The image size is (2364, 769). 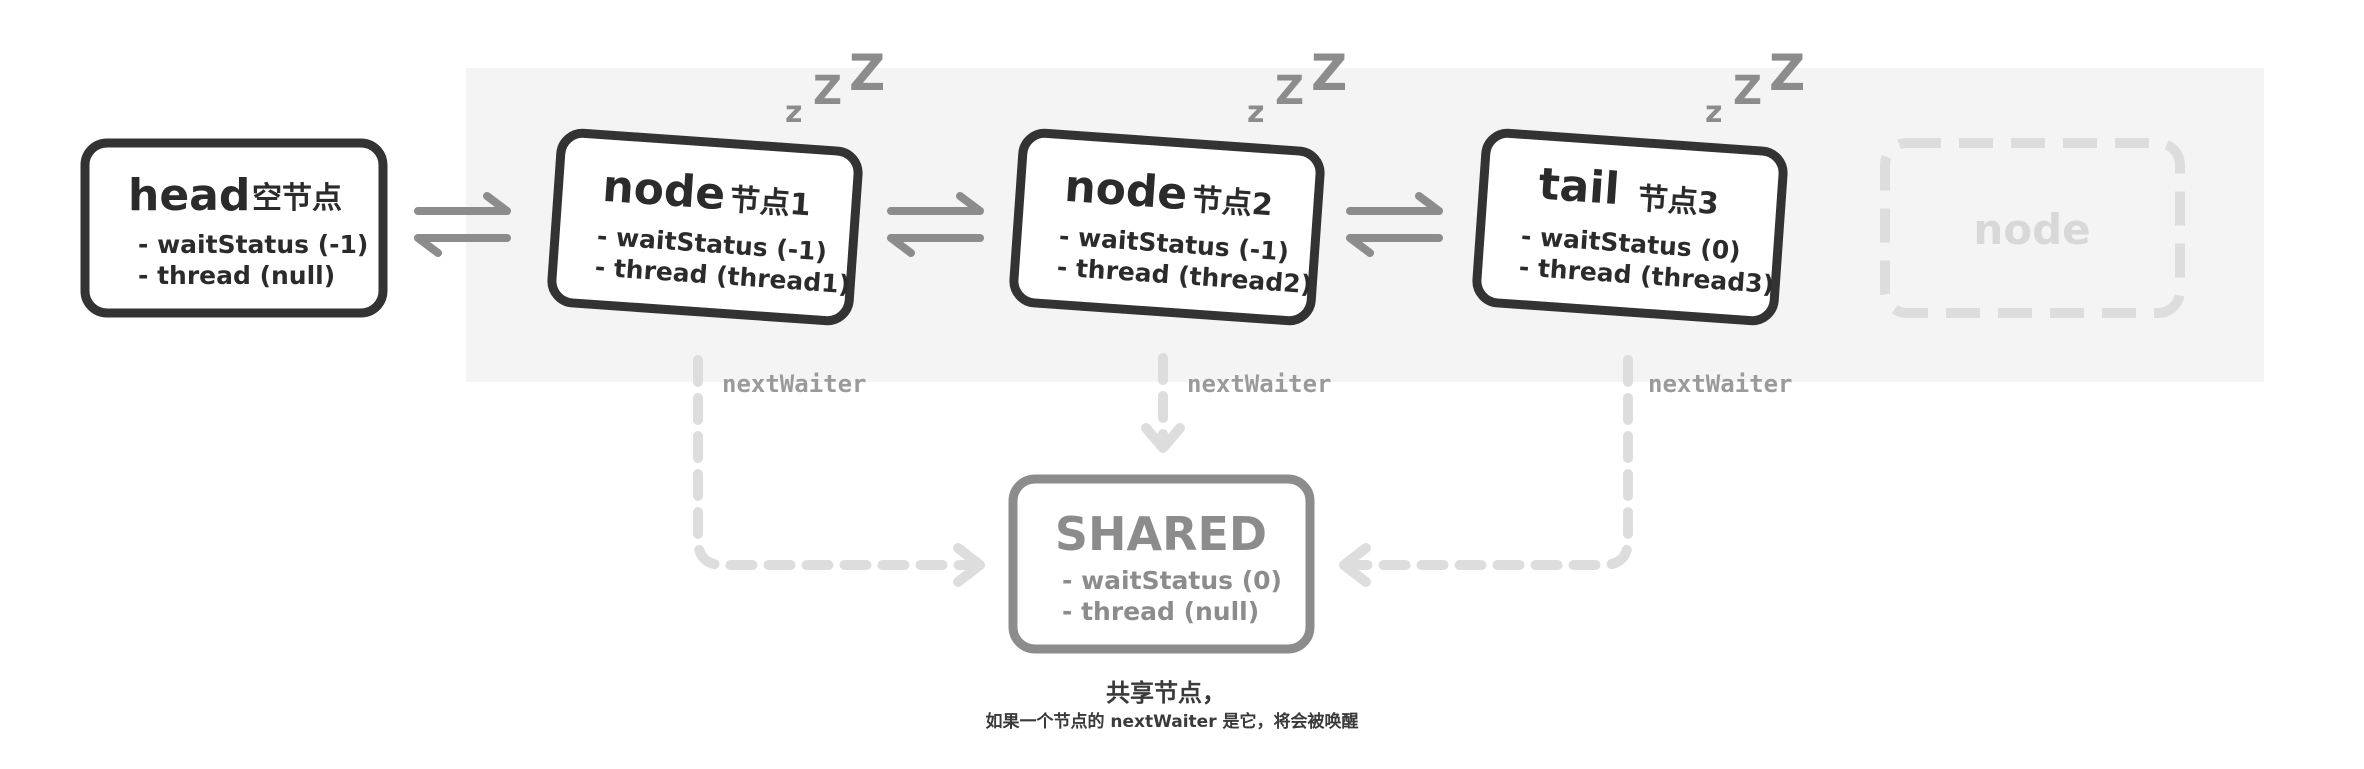 What do you see at coordinates (236, 275) in the screenshot?
I see `head-node-thread: - thread (null)` at bounding box center [236, 275].